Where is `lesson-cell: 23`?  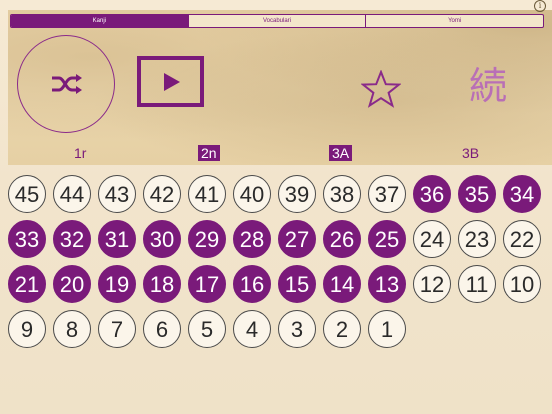 lesson-cell: 23 is located at coordinates (477, 239).